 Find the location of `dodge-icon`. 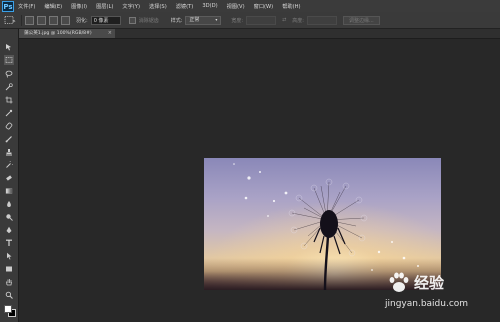

dodge-icon is located at coordinates (9, 217).